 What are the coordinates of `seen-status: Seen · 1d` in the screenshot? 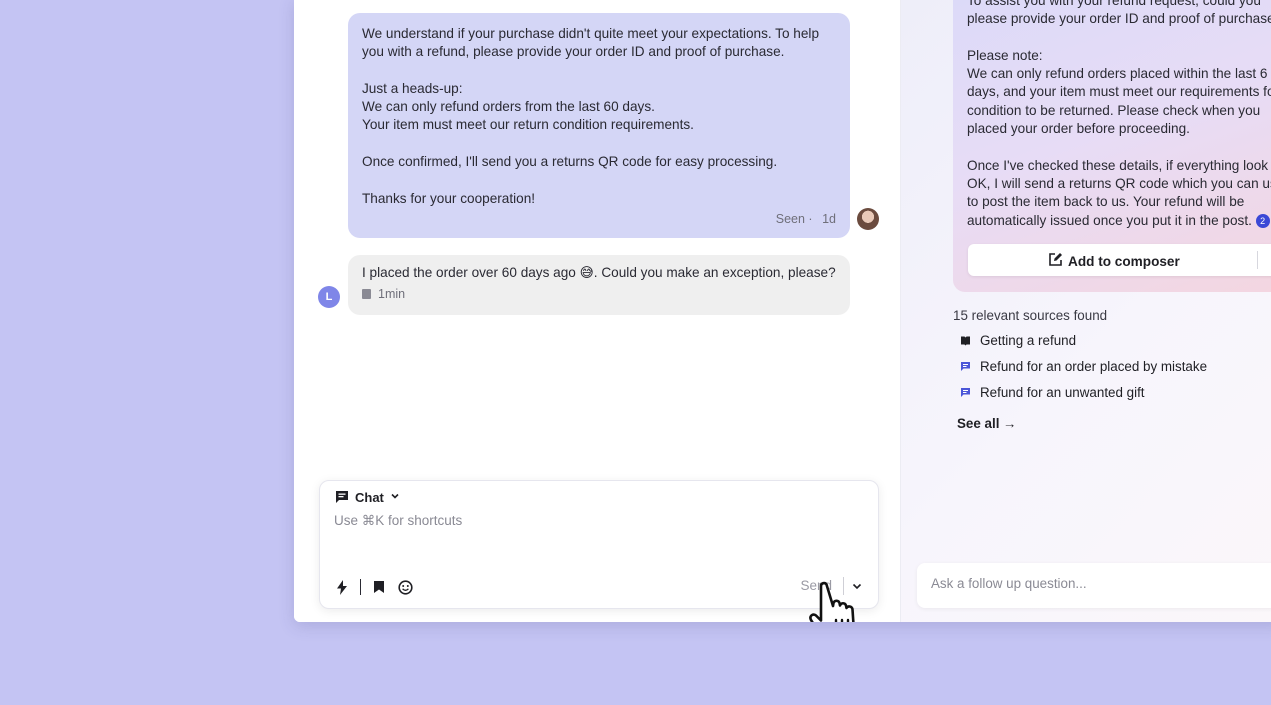 It's located at (806, 219).